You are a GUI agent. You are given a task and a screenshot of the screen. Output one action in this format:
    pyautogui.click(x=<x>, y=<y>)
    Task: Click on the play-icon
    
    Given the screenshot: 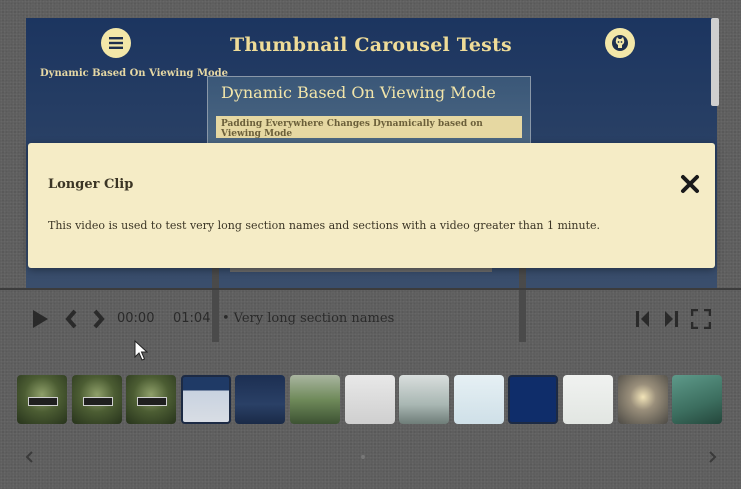 What is the action you would take?
    pyautogui.click(x=40, y=319)
    